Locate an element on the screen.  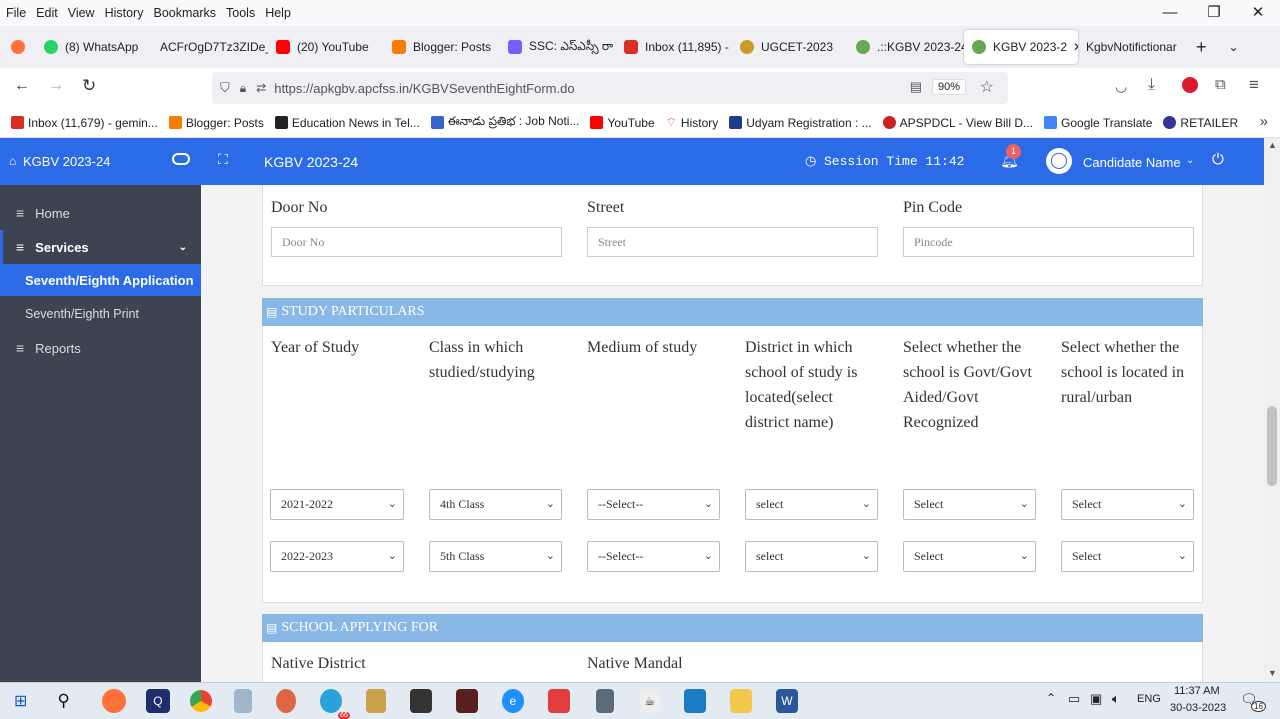
new-tab-icon: + is located at coordinates (1201, 47).